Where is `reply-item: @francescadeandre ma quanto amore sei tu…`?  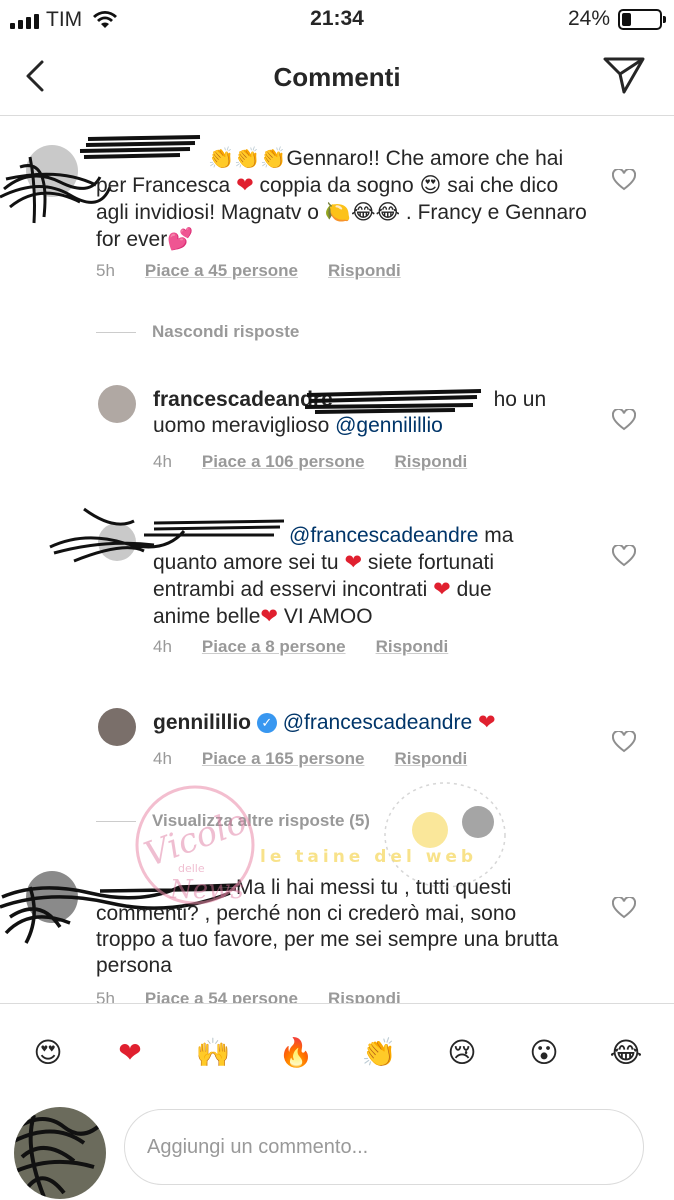
reply-item: @francescadeandre ma quanto amore sei tu… is located at coordinates (337, 587).